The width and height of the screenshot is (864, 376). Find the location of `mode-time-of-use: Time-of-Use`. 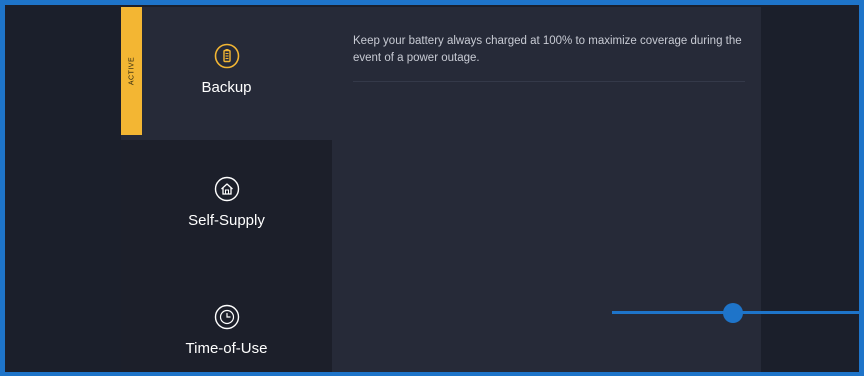

mode-time-of-use: Time-of-Use is located at coordinates (226, 320).